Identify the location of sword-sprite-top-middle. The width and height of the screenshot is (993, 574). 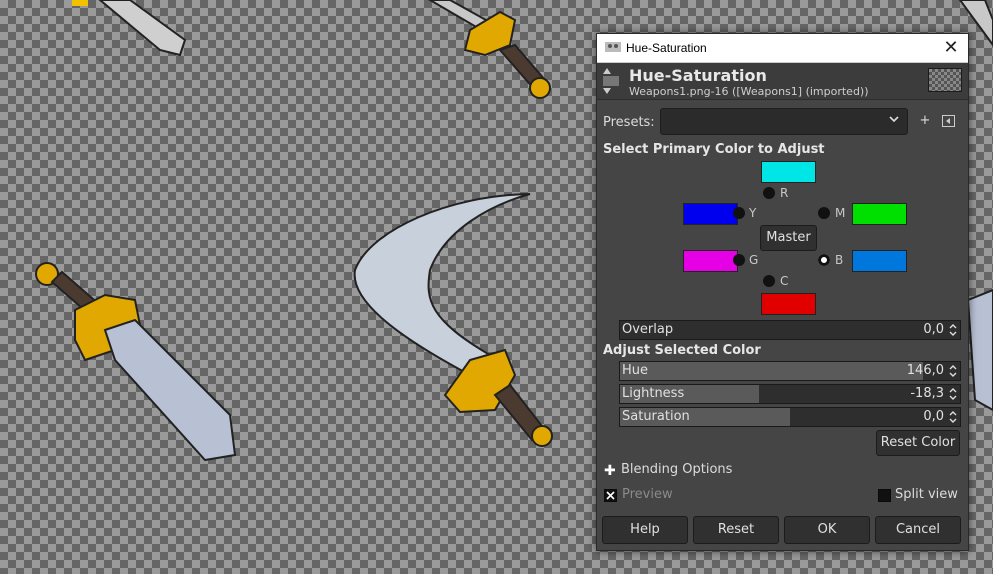
(489, 49).